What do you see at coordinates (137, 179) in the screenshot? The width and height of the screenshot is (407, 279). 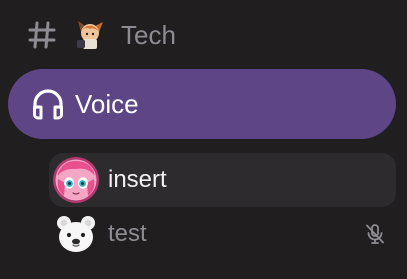 I see `member-name: insert` at bounding box center [137, 179].